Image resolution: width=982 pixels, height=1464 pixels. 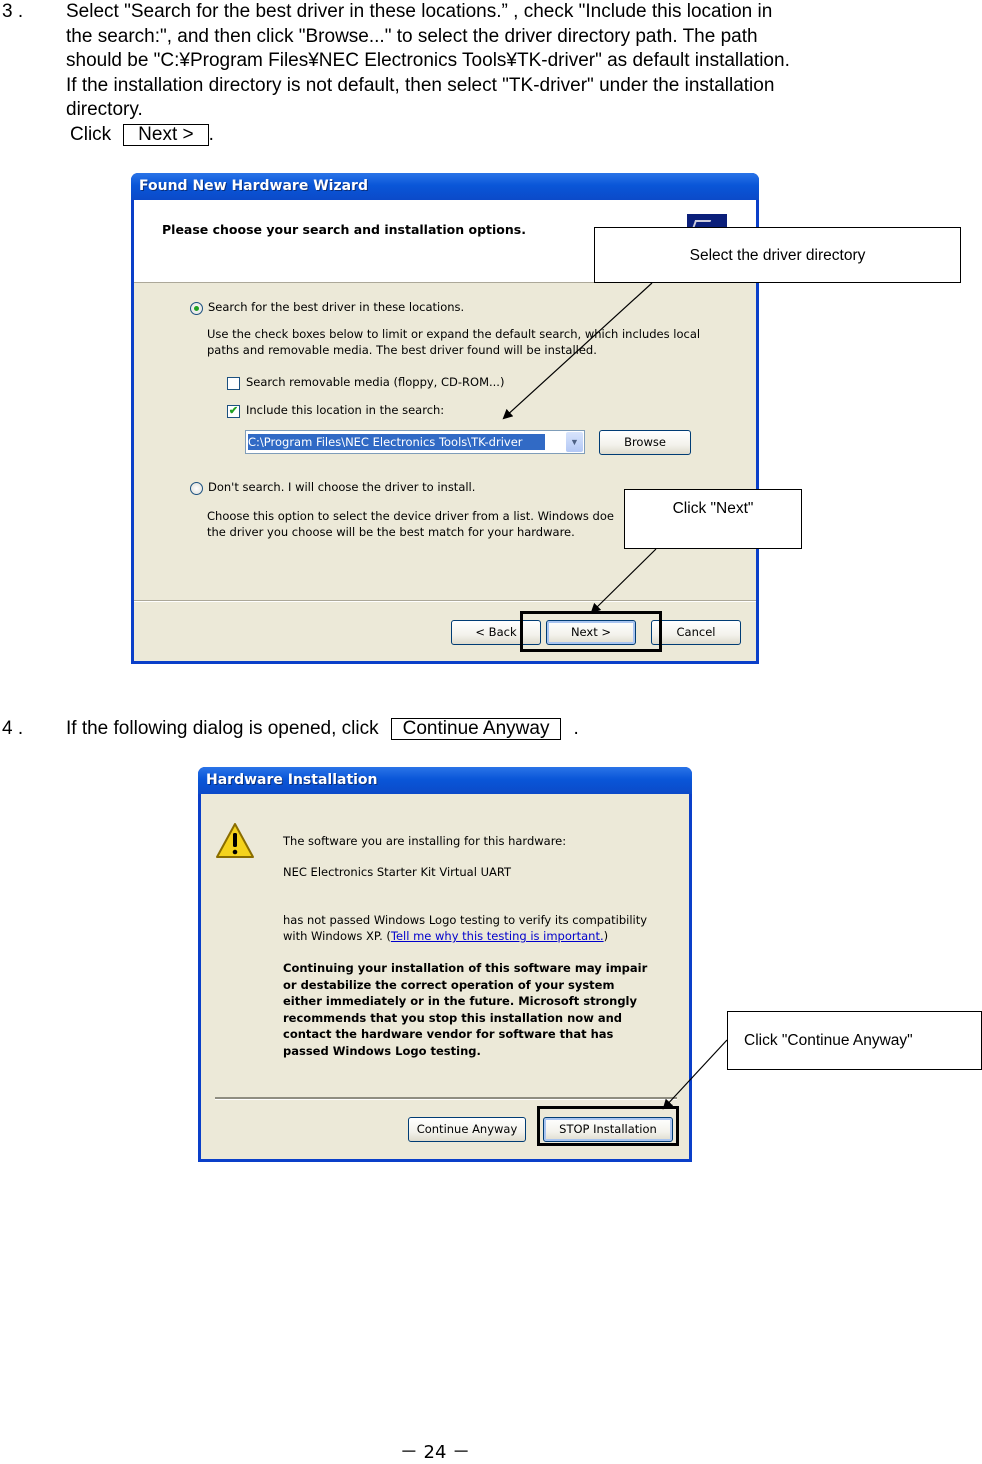 I want to click on callout-click-continue-anyway: Click "Continue Anyway", so click(x=854, y=1040).